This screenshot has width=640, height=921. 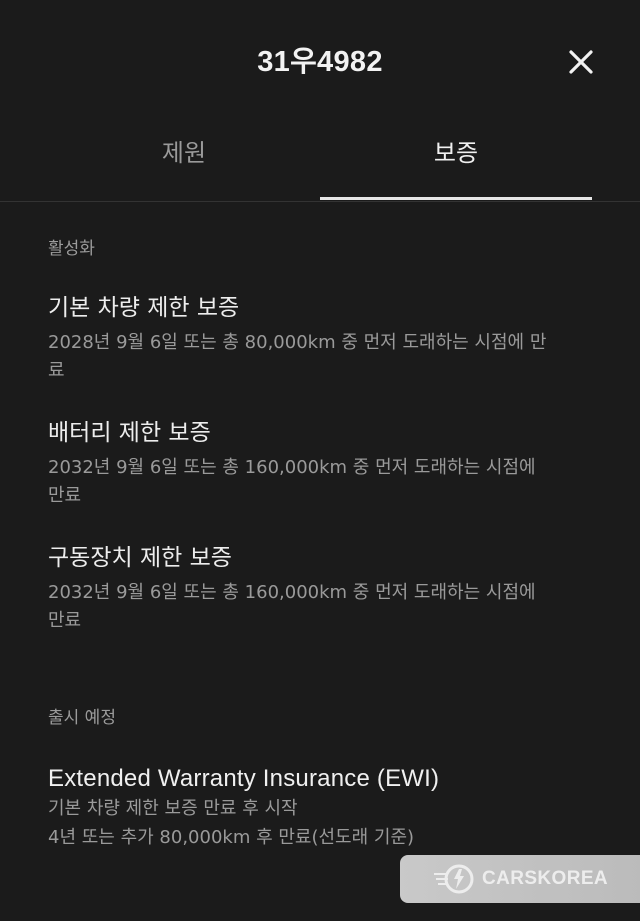 I want to click on carskorea-logo-icon, so click(x=454, y=879).